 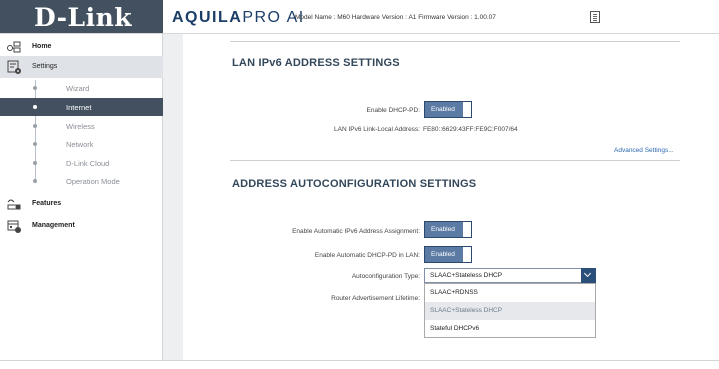 I want to click on sidebar-gutter, so click(x=173, y=197).